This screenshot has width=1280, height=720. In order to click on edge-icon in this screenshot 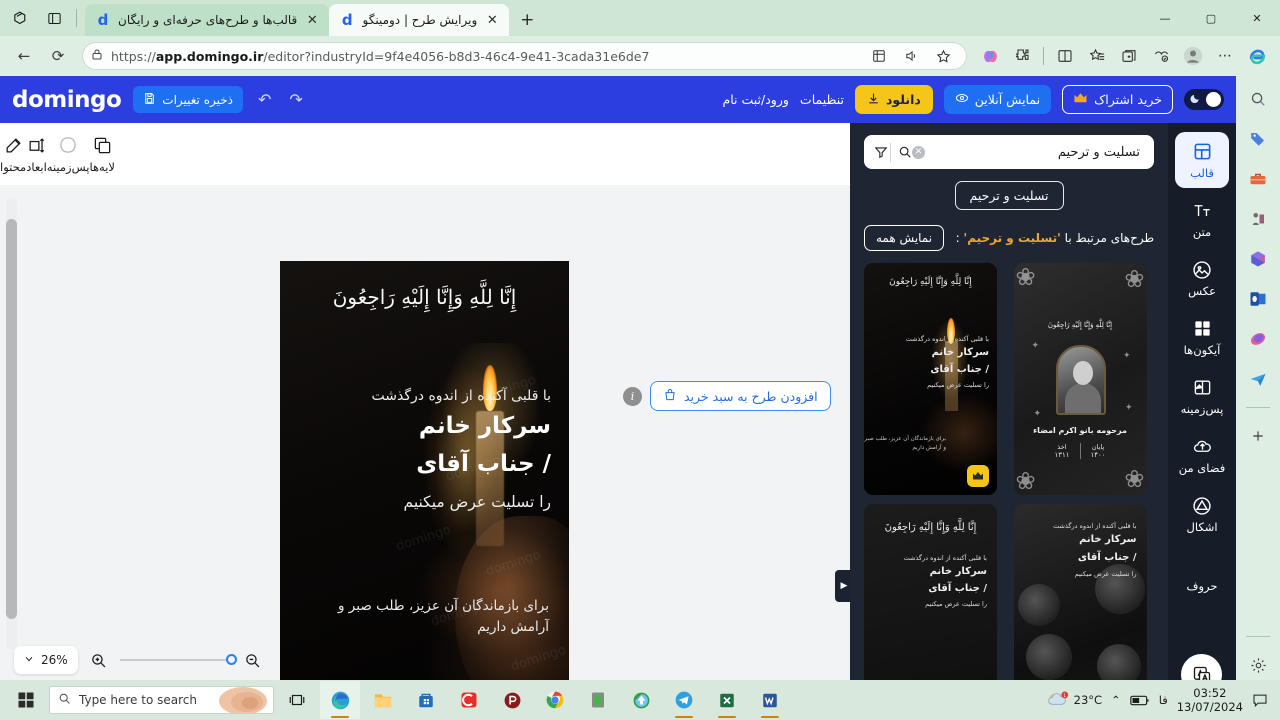, I will do `click(340, 700)`.